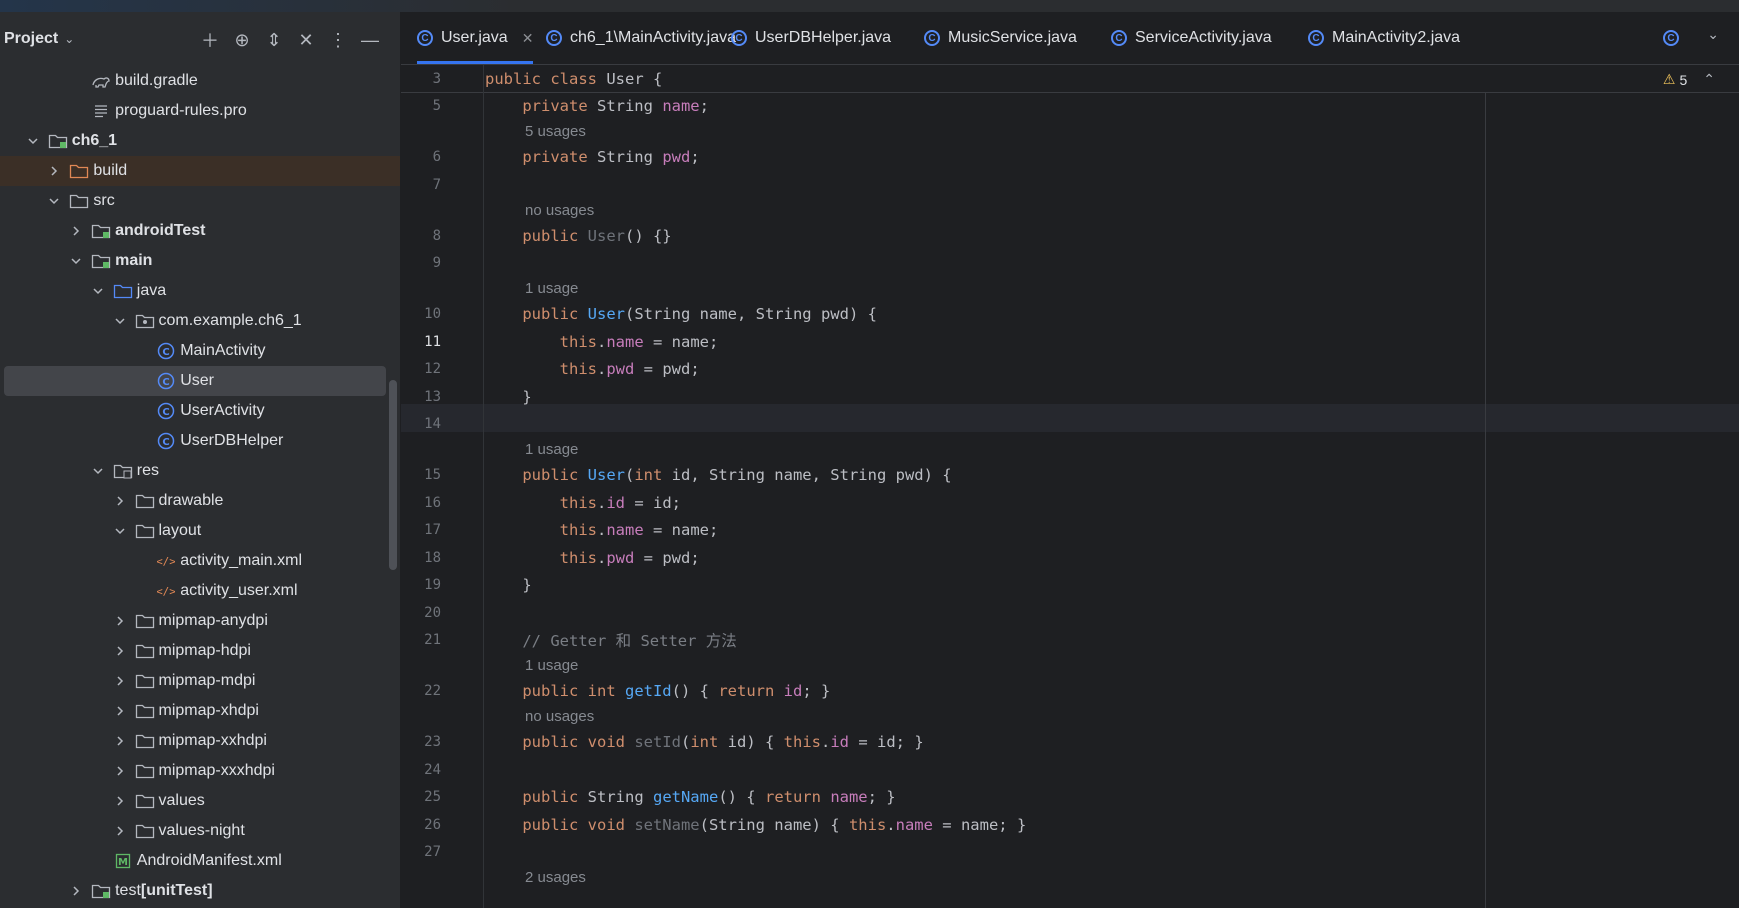 This screenshot has height=908, width=1739. I want to click on code-line: 16 this.id = id;, so click(1051, 503).